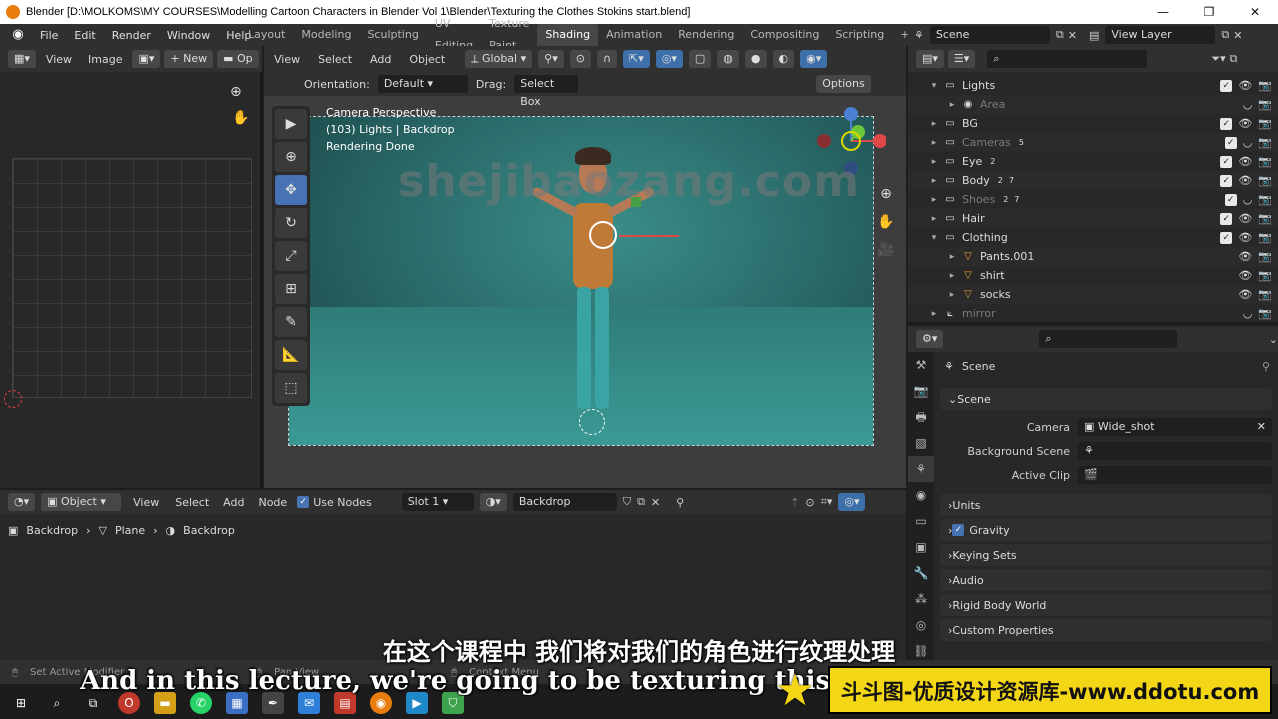 The height and width of the screenshot is (719, 1278). I want to click on delete-view-layer-icon: ✕, so click(1237, 35).